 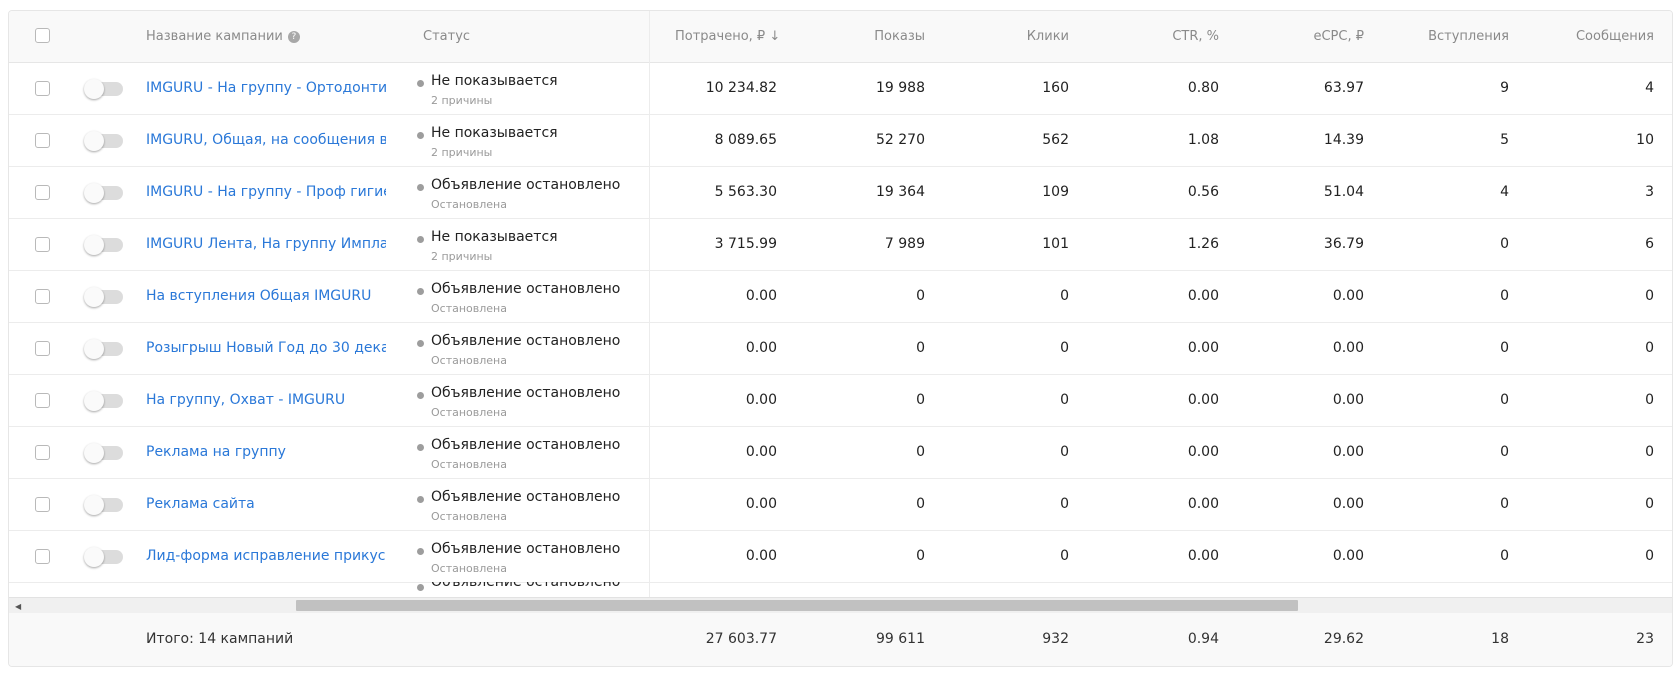 What do you see at coordinates (214, 36) in the screenshot?
I see `header-name-label: Название кампании` at bounding box center [214, 36].